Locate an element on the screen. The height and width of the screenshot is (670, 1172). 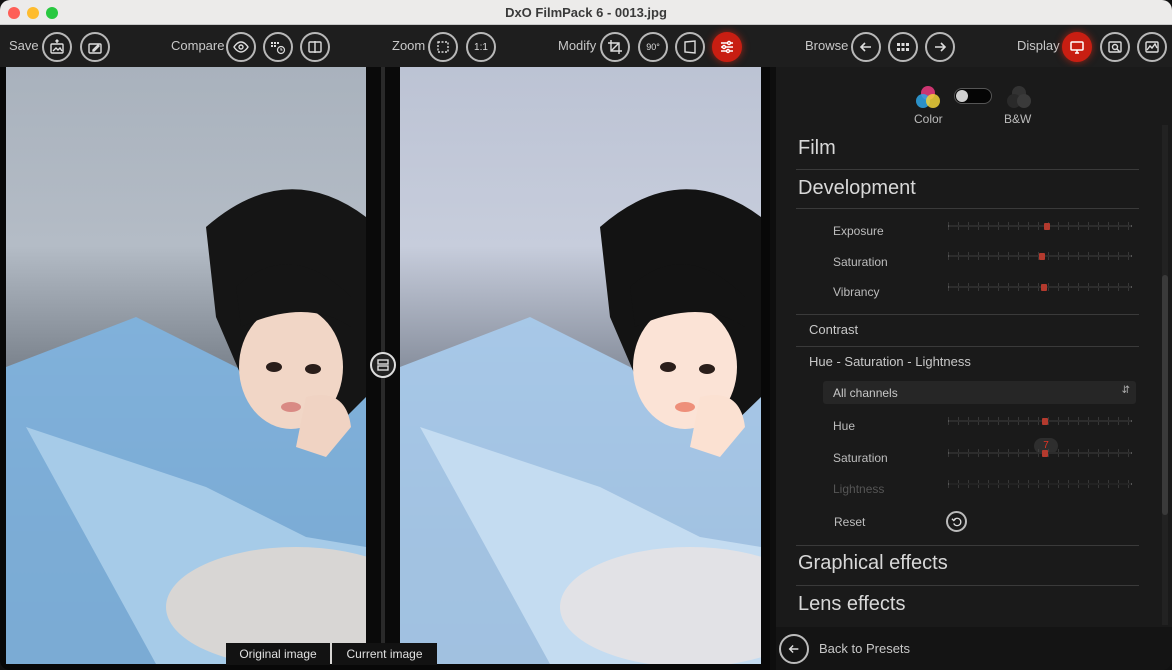
current-image-caption: Current image is located at coordinates (384, 654).